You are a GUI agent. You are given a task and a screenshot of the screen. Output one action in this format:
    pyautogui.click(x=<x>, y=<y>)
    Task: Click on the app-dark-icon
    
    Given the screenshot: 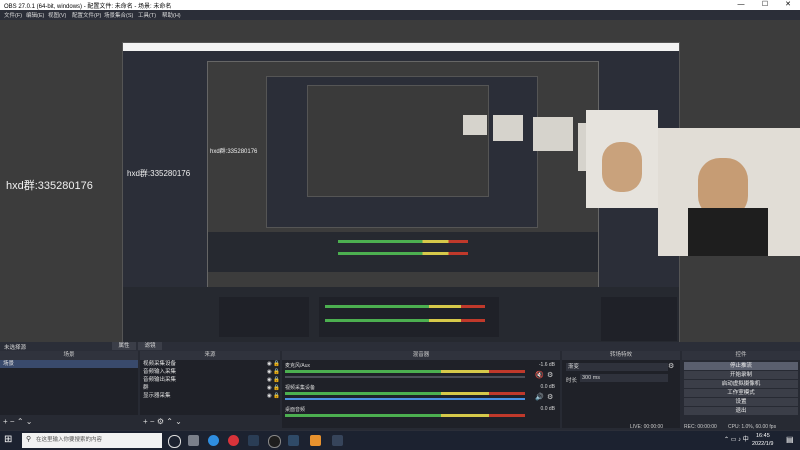 What is the action you would take?
    pyautogui.click(x=337, y=440)
    